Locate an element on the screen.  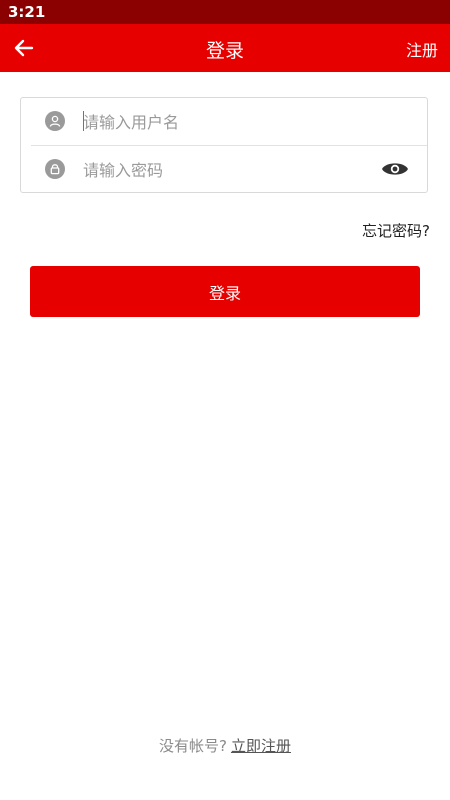
password-row is located at coordinates (224, 169).